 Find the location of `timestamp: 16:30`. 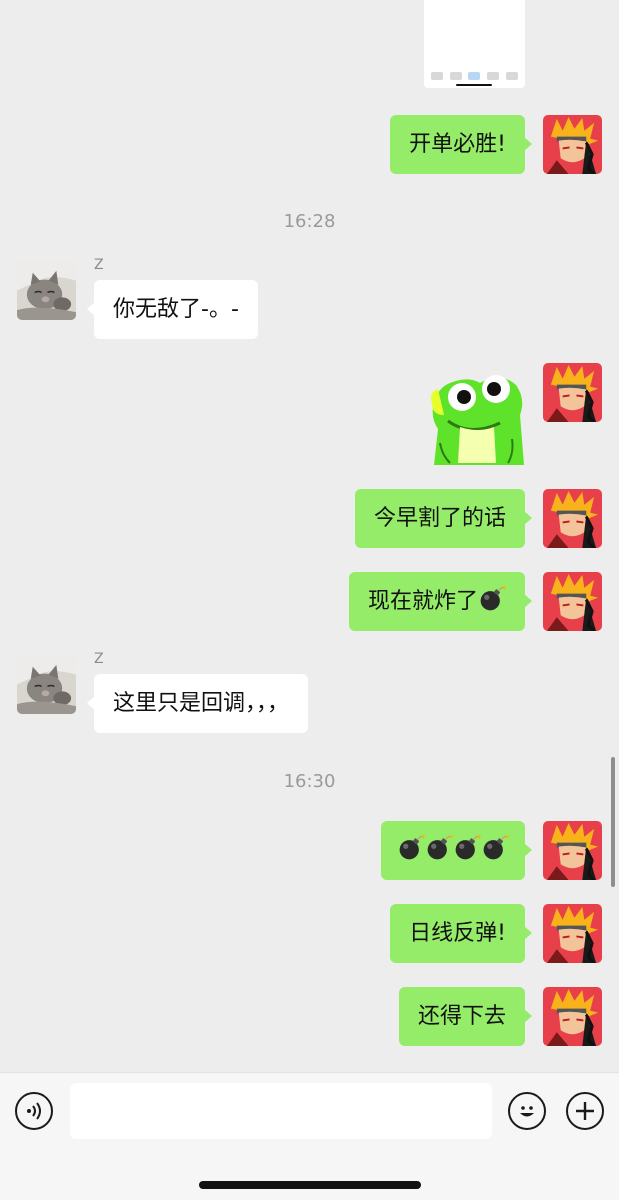

timestamp: 16:30 is located at coordinates (309, 781).